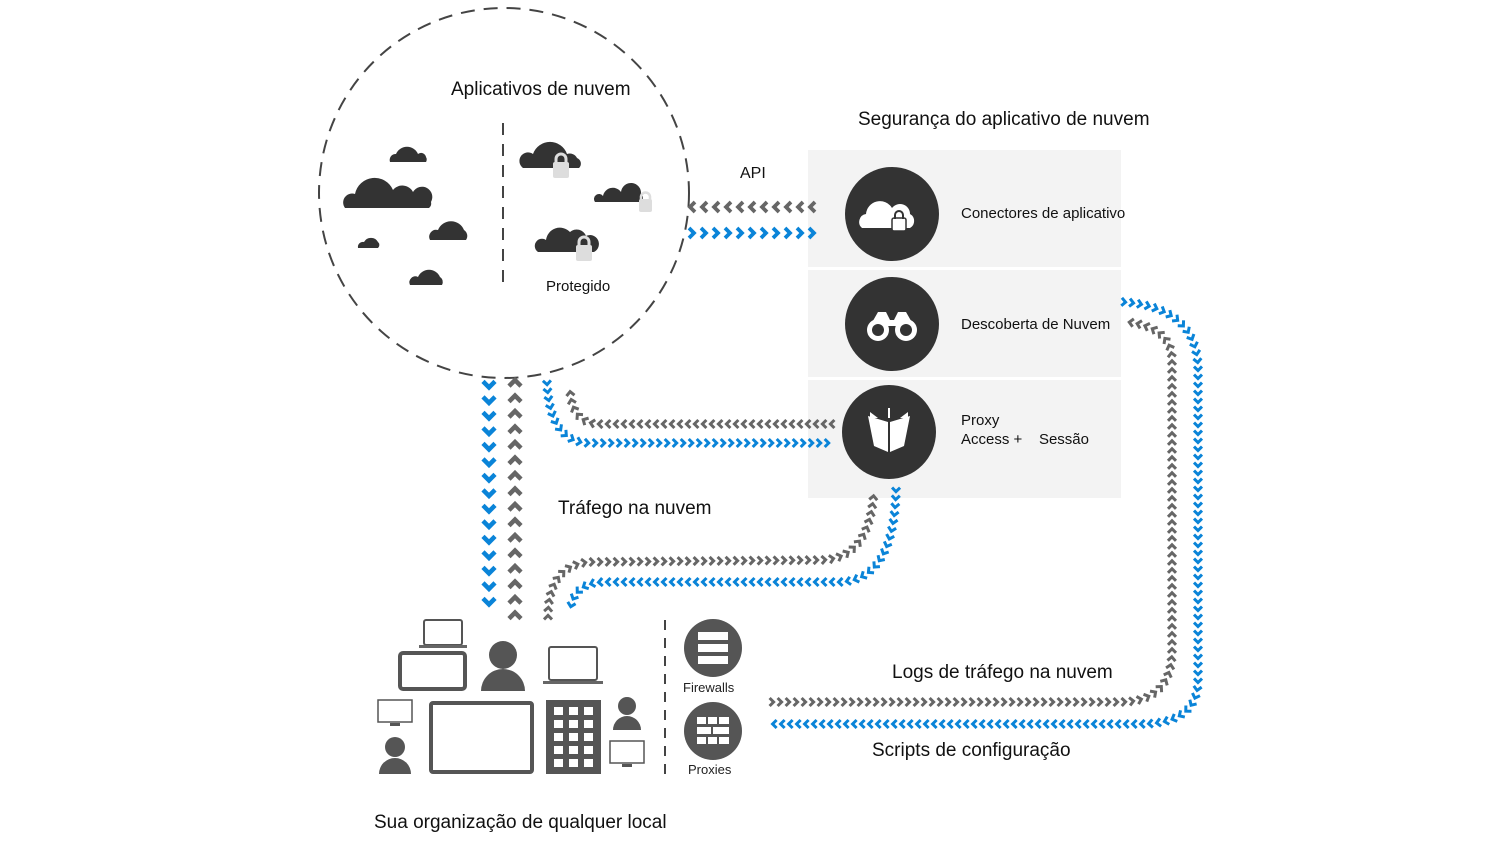  What do you see at coordinates (405, 215) in the screenshot?
I see `cloud-icons-unprotected` at bounding box center [405, 215].